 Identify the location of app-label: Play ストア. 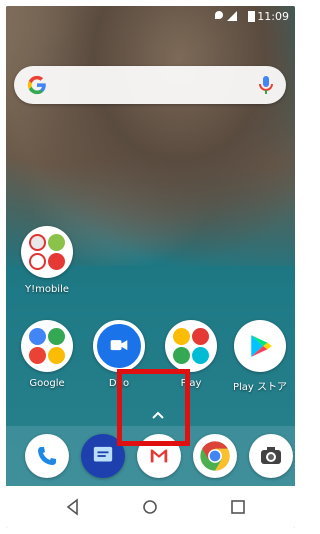
(260, 387).